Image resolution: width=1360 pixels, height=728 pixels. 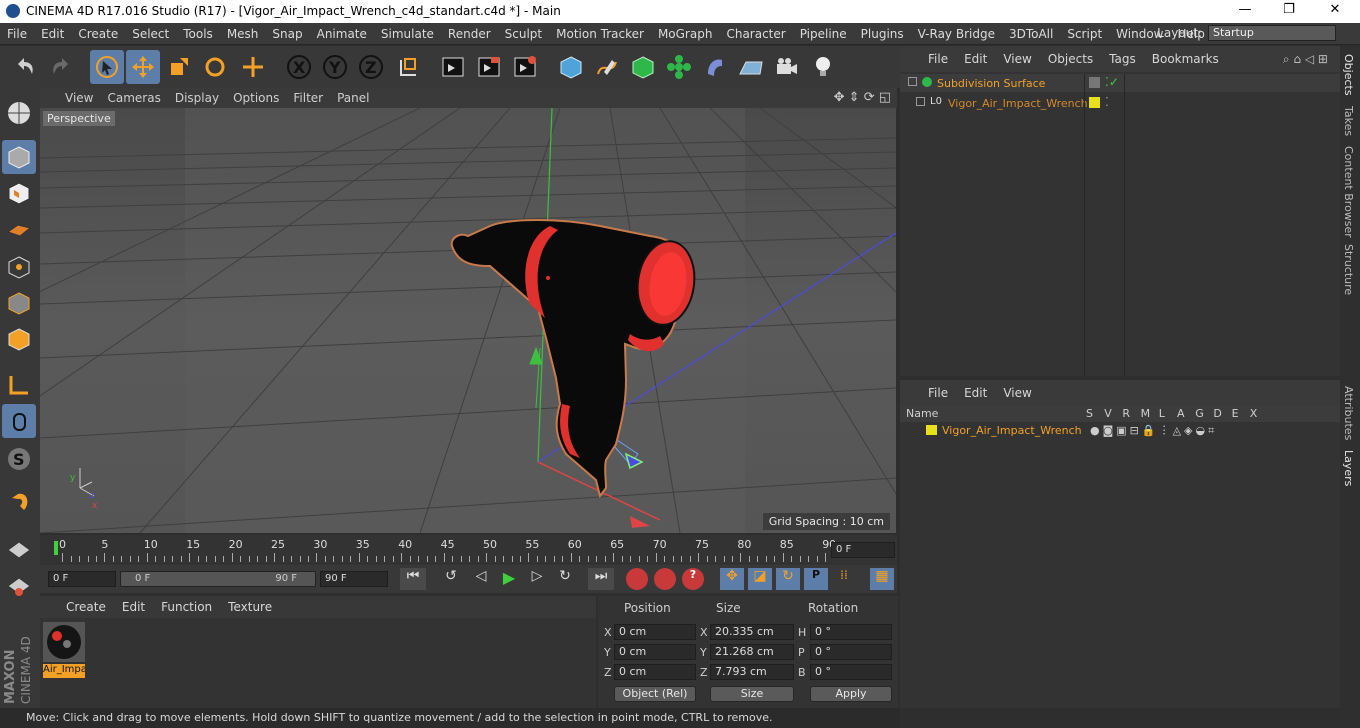 What do you see at coordinates (1122, 59) in the screenshot?
I see `object-menu-tags: Tags` at bounding box center [1122, 59].